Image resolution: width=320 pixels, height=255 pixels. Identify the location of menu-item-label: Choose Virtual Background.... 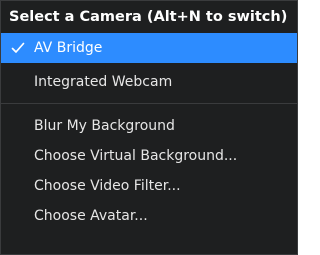
(136, 156).